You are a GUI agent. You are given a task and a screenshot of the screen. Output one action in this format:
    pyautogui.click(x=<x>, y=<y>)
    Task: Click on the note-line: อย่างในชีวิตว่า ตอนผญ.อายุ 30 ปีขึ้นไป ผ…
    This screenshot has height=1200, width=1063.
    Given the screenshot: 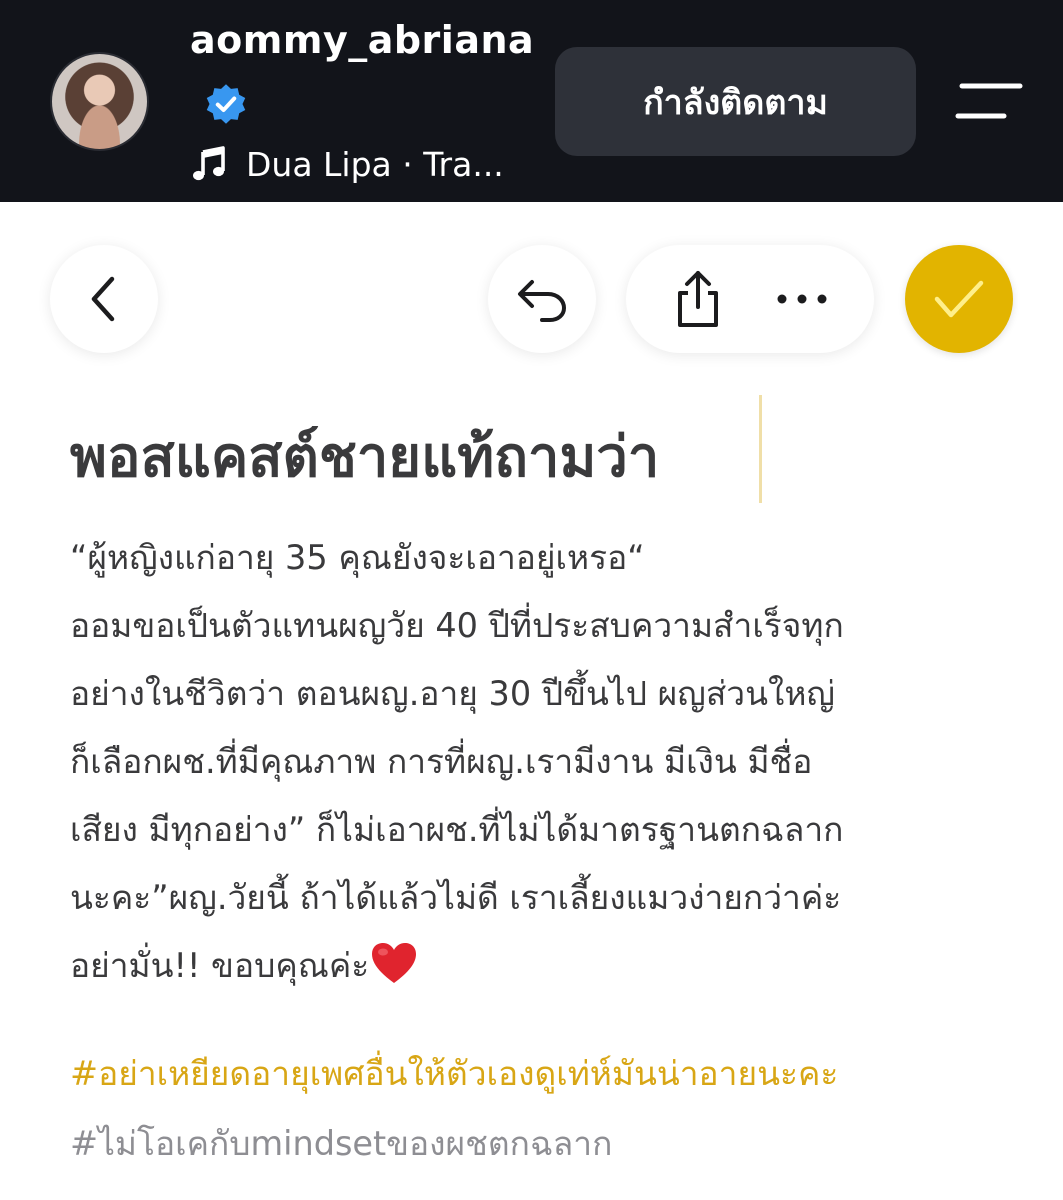 What is the action you would take?
    pyautogui.click(x=452, y=693)
    